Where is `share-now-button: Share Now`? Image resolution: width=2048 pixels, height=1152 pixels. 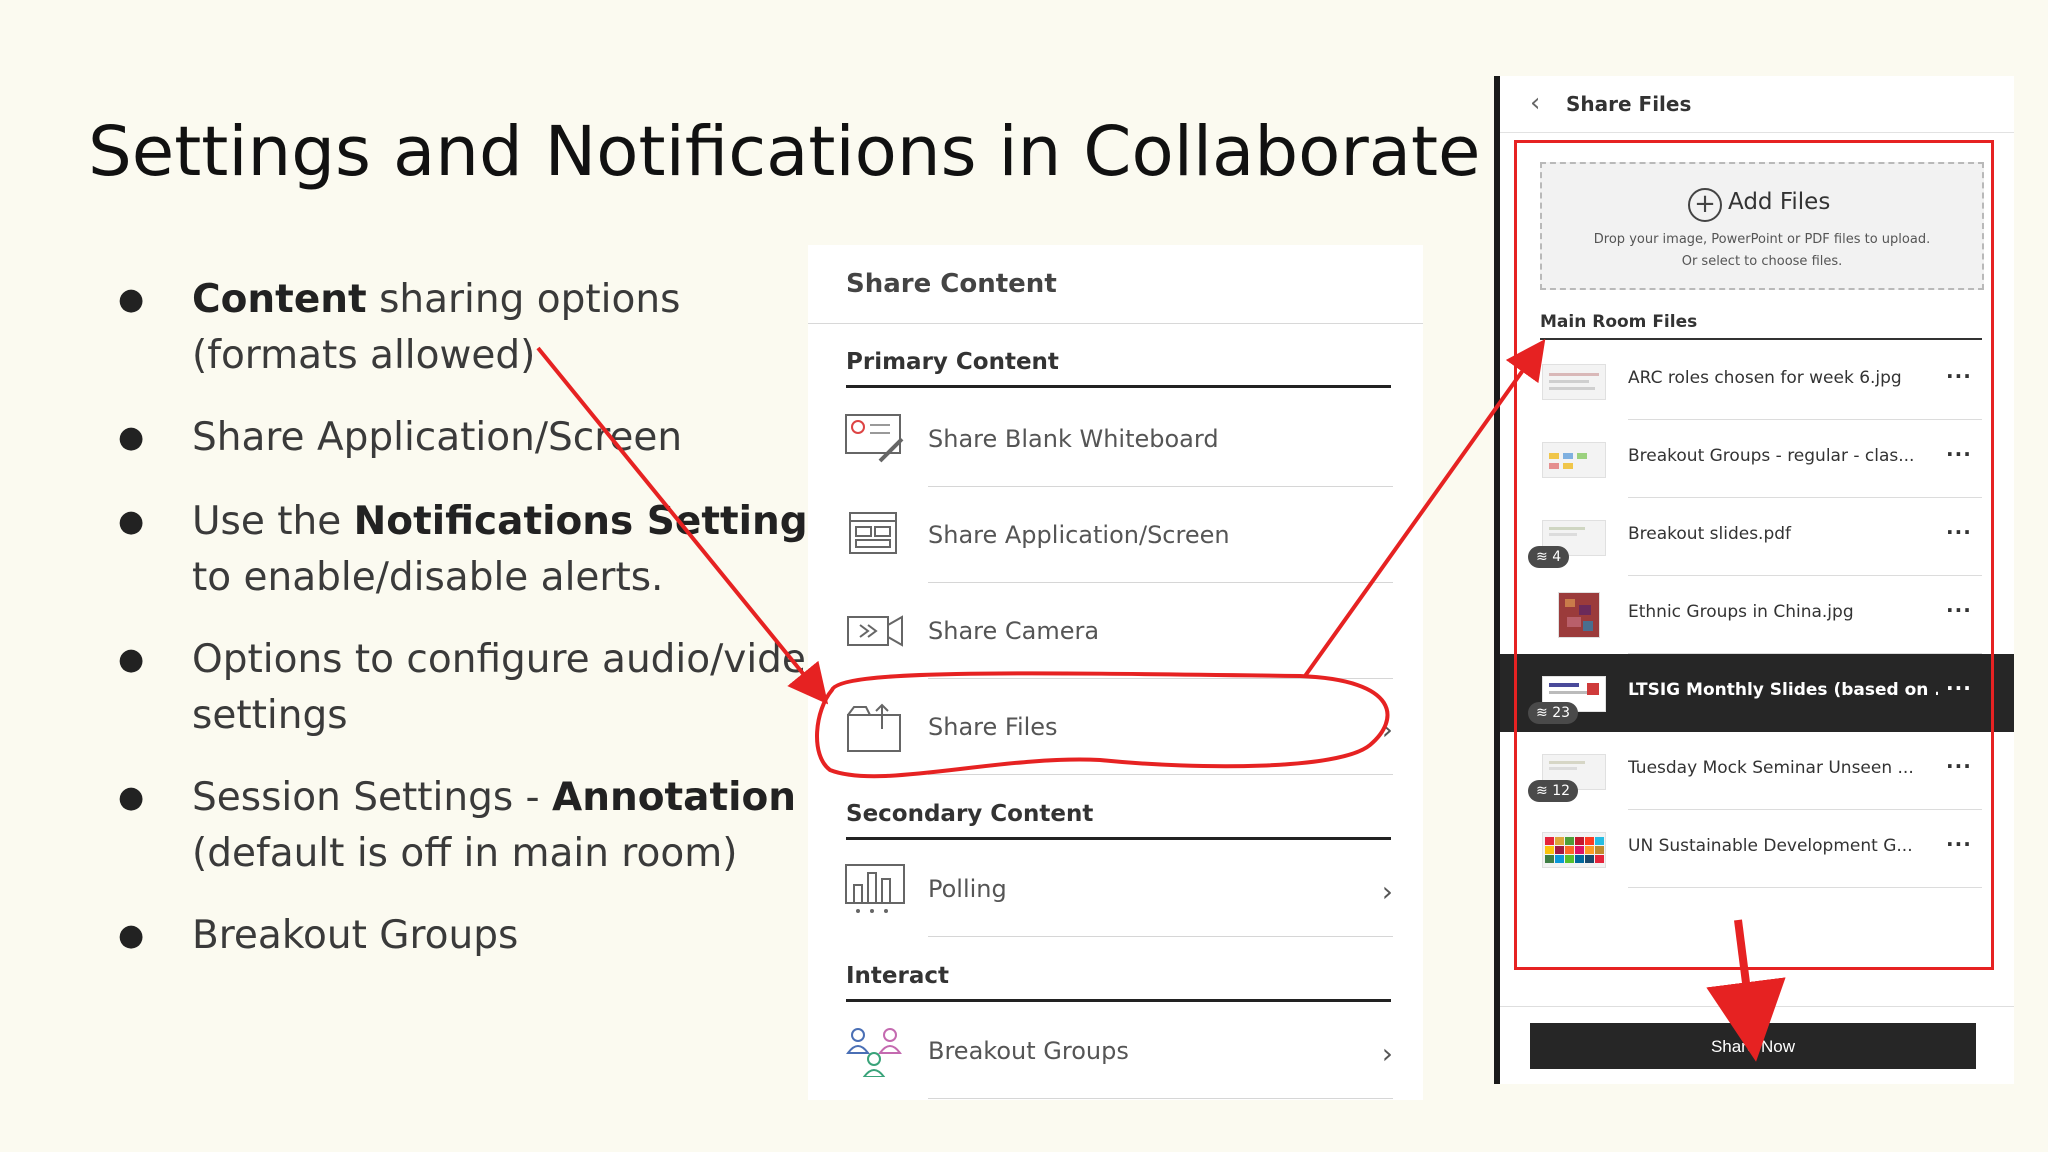 share-now-button: Share Now is located at coordinates (1753, 1046).